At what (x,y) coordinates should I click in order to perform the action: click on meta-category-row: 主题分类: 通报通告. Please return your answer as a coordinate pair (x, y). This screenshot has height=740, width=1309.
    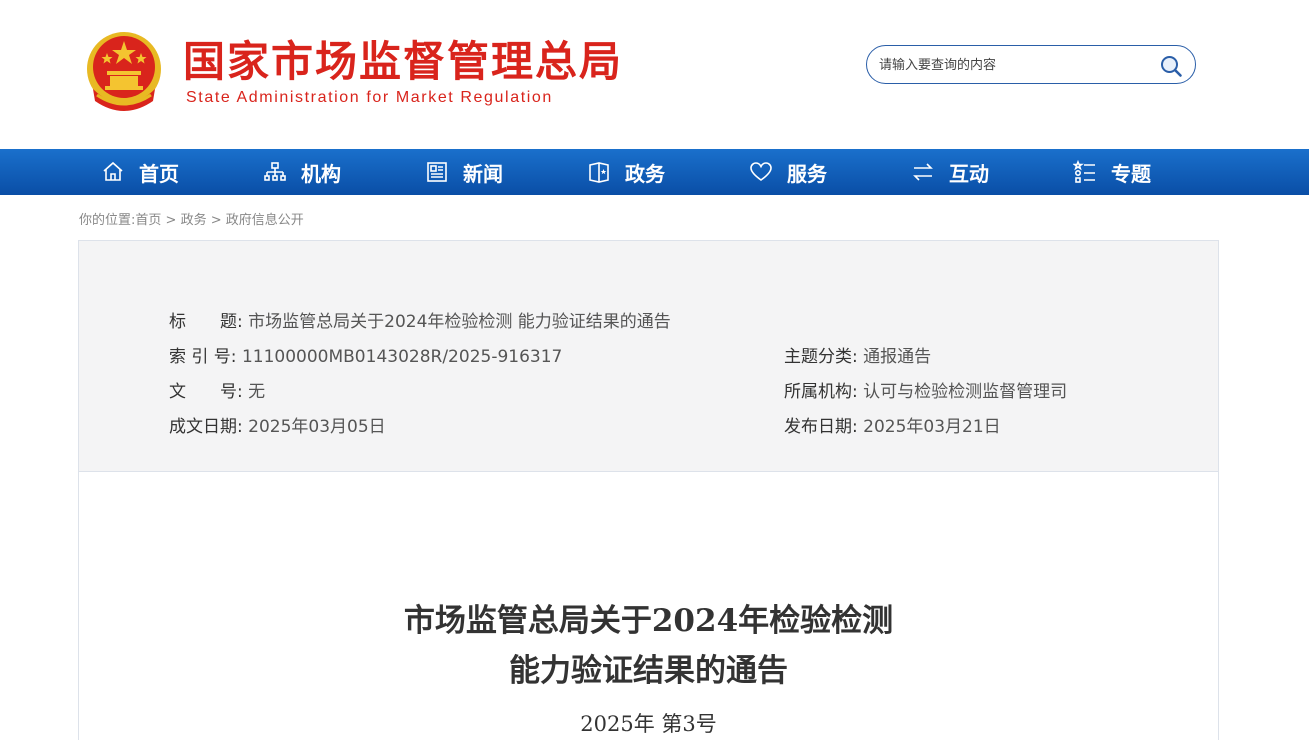
    Looking at the image, I should click on (857, 357).